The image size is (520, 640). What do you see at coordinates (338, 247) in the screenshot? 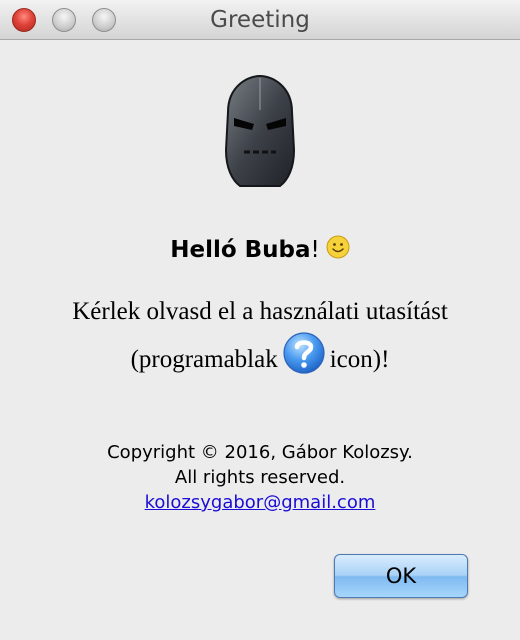
I see `smiley-icon` at bounding box center [338, 247].